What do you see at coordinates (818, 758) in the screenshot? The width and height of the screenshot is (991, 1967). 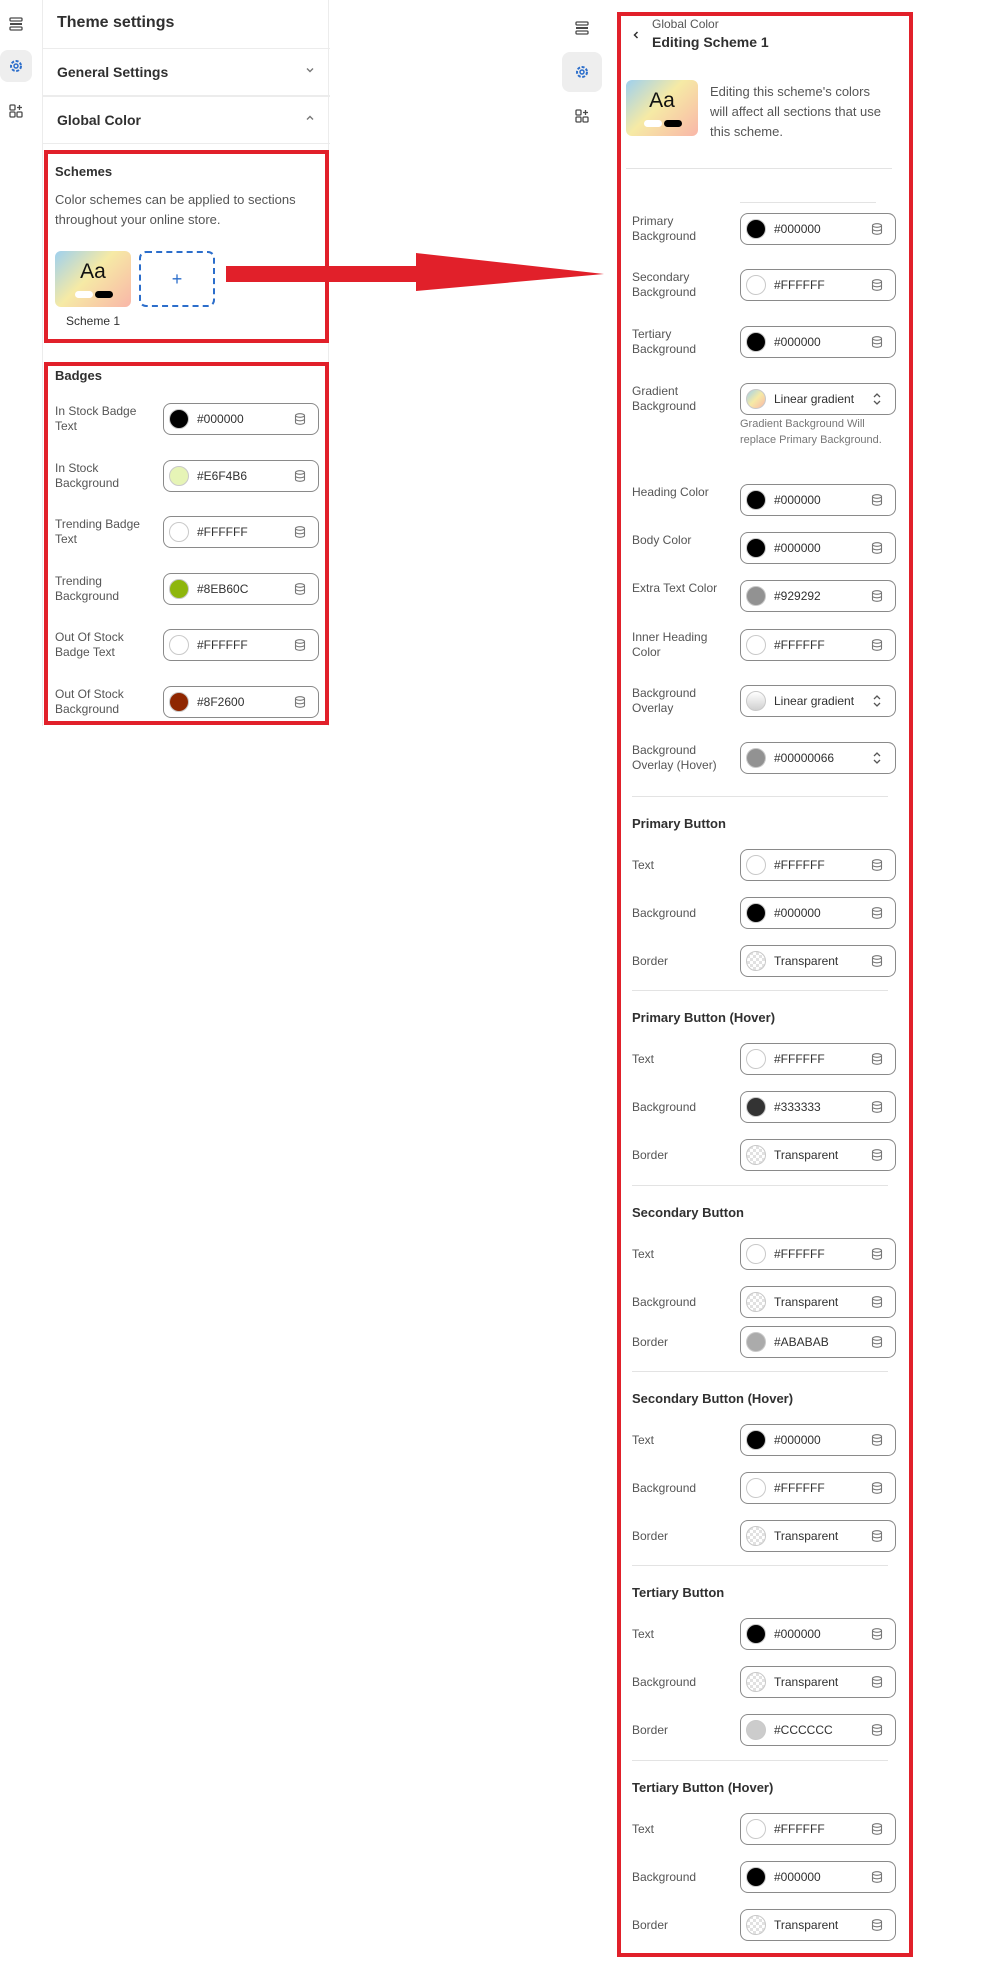 I see `color-picker-field: #00000066` at bounding box center [818, 758].